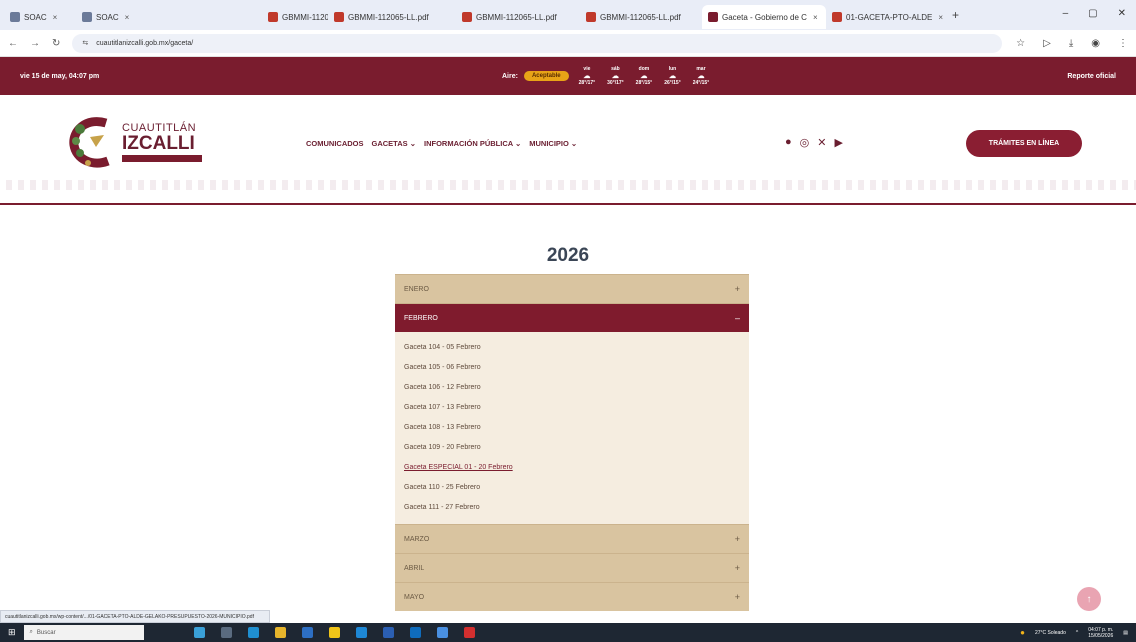 The image size is (1136, 642). Describe the element at coordinates (13, 43) in the screenshot. I see `back-icon: ←` at that location.